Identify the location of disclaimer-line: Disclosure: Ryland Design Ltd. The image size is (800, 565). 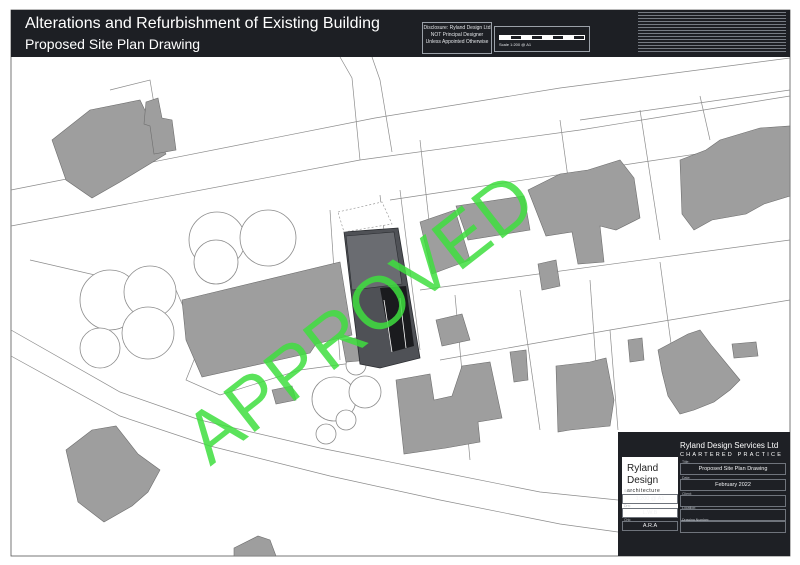
(457, 28).